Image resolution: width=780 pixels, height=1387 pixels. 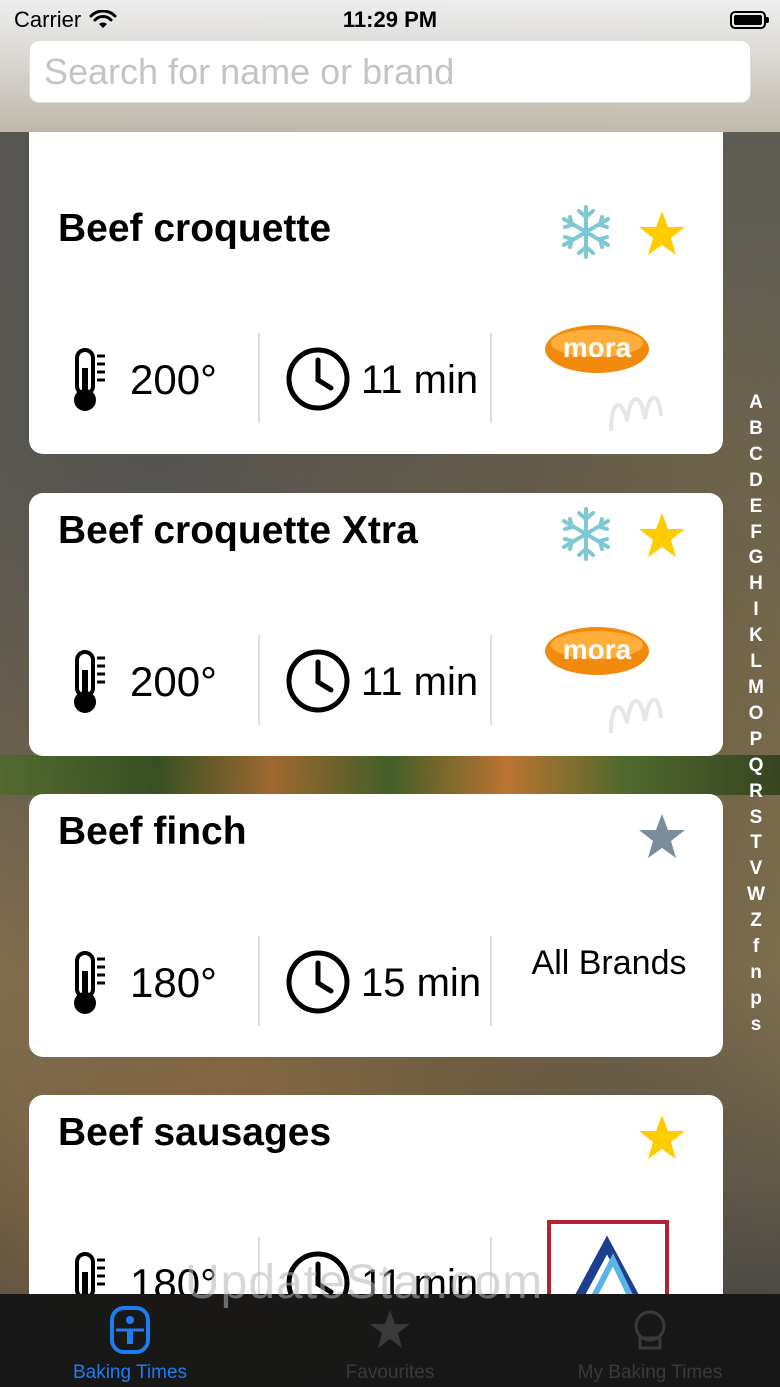 I want to click on index-letter: O, so click(x=756, y=714).